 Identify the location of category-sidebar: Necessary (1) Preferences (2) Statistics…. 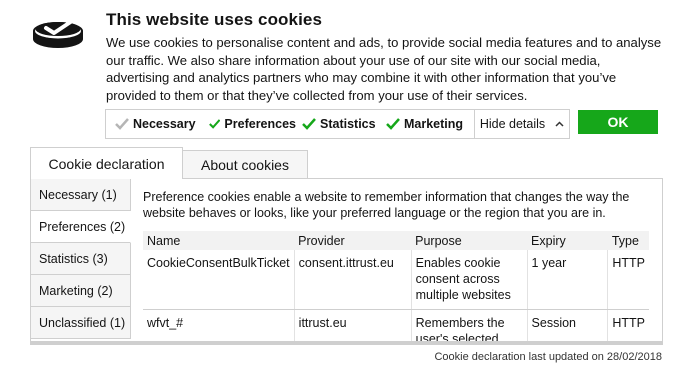
(81, 259).